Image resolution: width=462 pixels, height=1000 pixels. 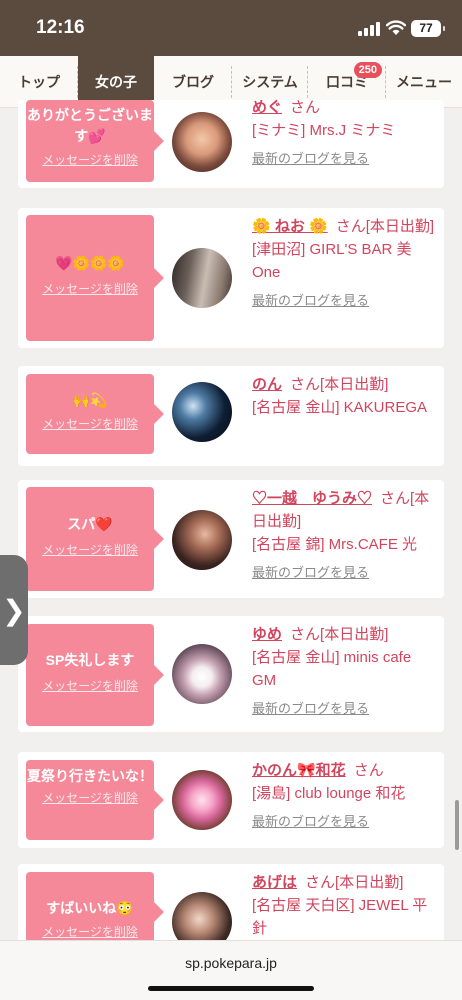 What do you see at coordinates (90, 125) in the screenshot?
I see `message-text: ありがとうございます💕` at bounding box center [90, 125].